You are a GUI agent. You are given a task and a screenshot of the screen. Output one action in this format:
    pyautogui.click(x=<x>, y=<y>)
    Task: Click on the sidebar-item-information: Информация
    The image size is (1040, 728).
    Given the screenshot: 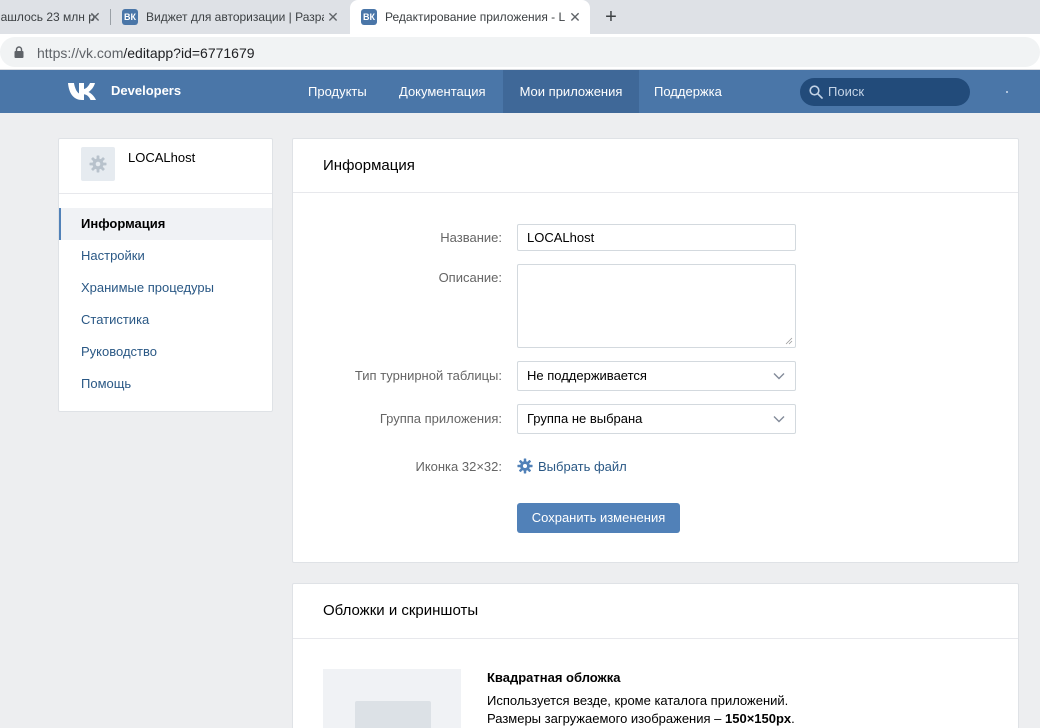 What is the action you would take?
    pyautogui.click(x=165, y=224)
    